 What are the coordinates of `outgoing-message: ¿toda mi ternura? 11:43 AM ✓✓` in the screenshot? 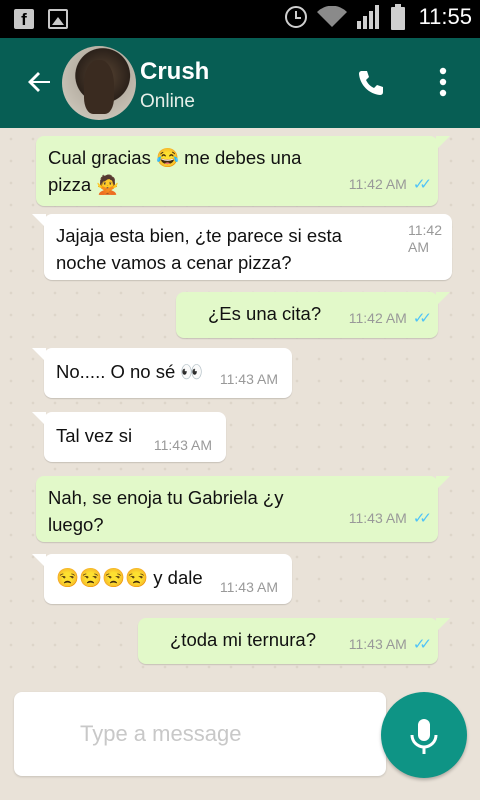 It's located at (294, 641).